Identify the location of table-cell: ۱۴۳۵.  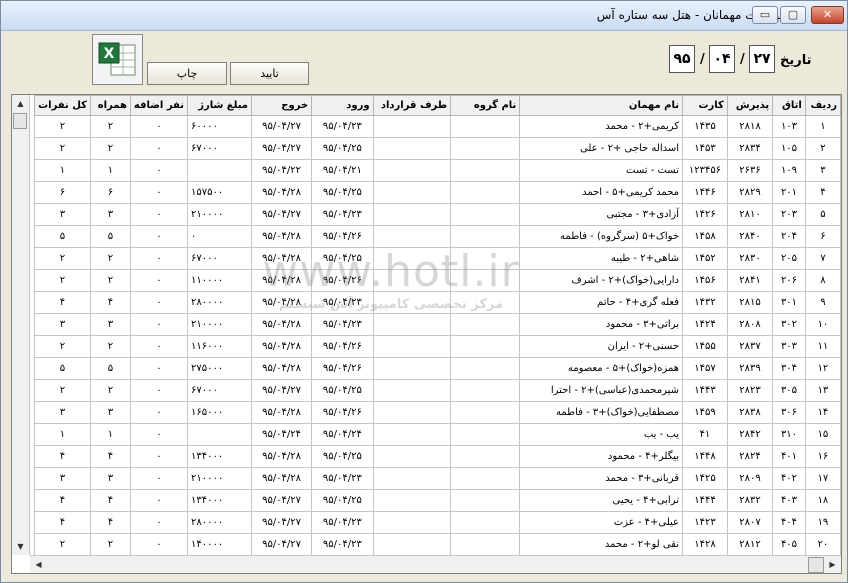
(705, 126).